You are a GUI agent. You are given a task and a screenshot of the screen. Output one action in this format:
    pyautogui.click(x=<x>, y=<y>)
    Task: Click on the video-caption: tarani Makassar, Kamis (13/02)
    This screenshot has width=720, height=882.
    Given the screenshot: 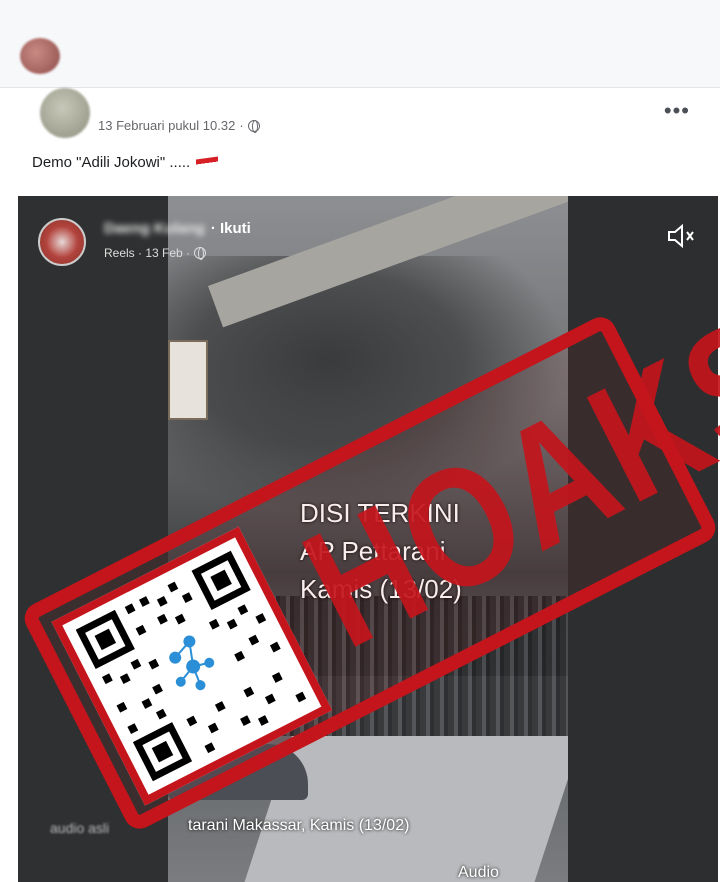 What is the action you would take?
    pyautogui.click(x=299, y=825)
    